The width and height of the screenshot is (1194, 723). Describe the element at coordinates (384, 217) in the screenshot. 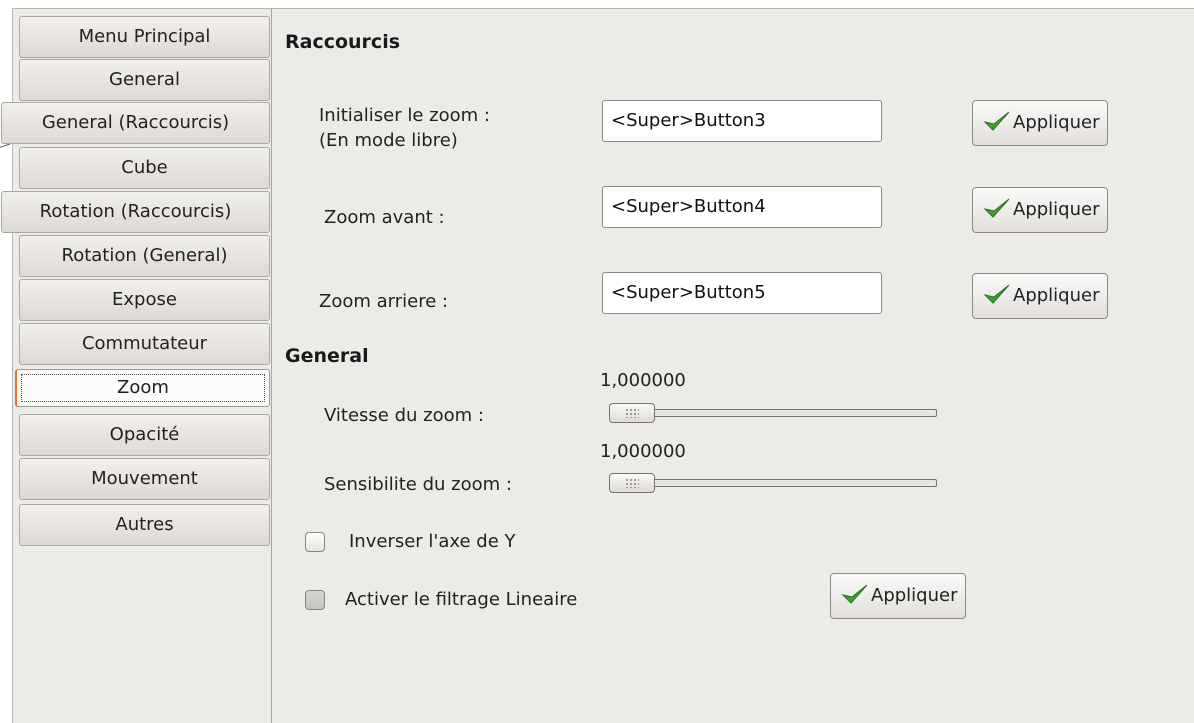

I see `label-zoom-avant: Zoom avant :` at that location.